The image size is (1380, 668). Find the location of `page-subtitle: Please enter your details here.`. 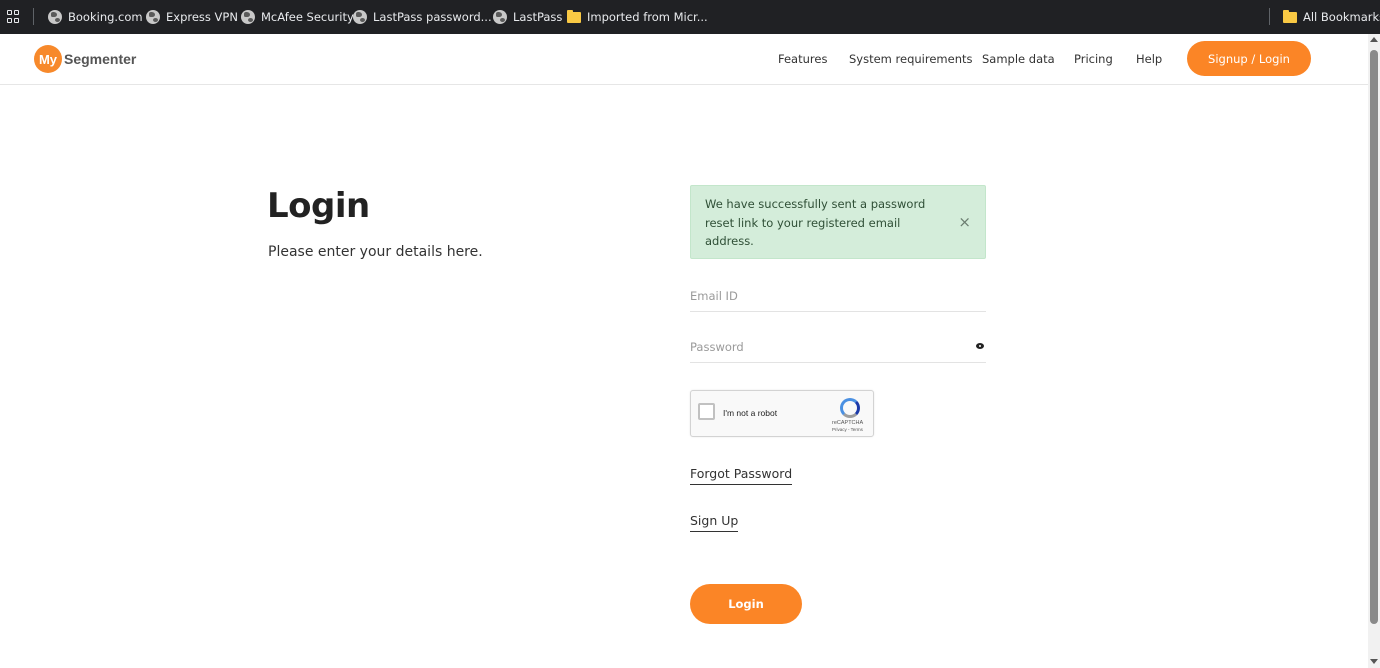

page-subtitle: Please enter your details here. is located at coordinates (375, 252).